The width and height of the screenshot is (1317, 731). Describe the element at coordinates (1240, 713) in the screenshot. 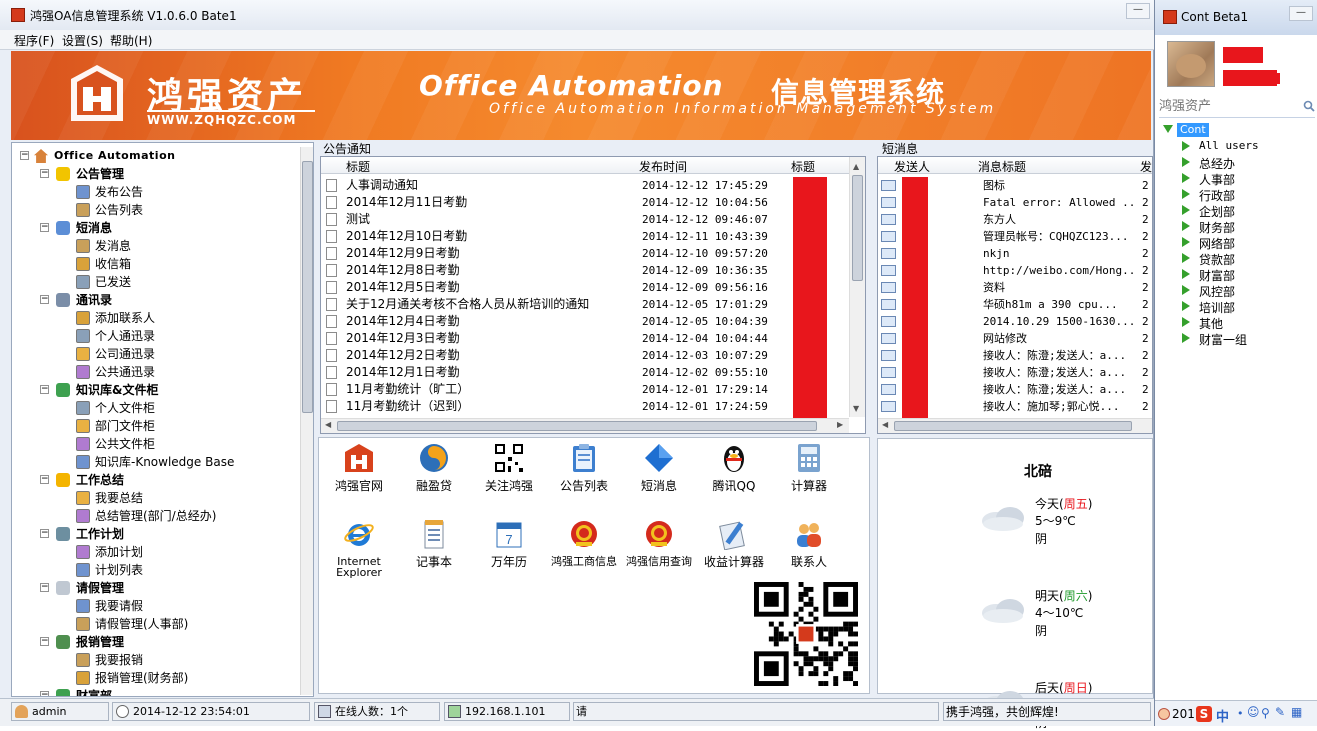

I see `ime-punctuation-icon: •` at that location.